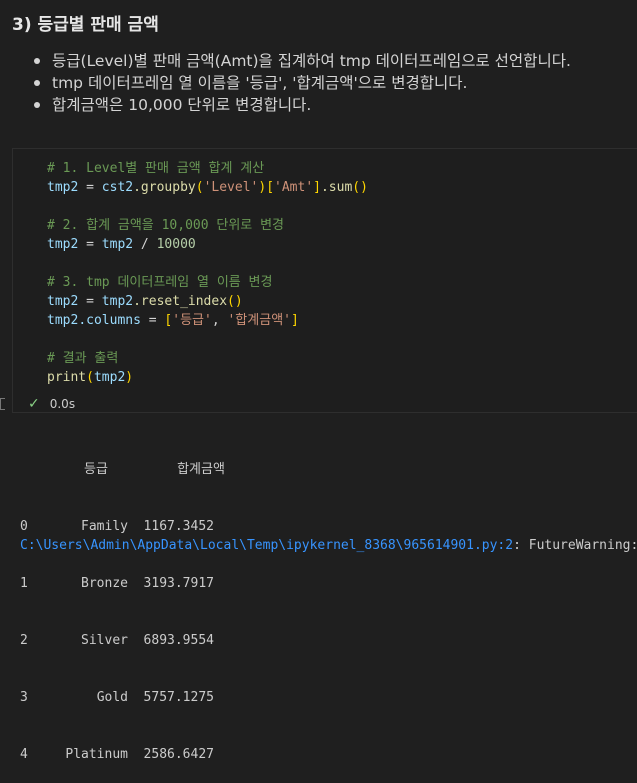  Describe the element at coordinates (34, 404) in the screenshot. I see `check-icon: ✓` at that location.